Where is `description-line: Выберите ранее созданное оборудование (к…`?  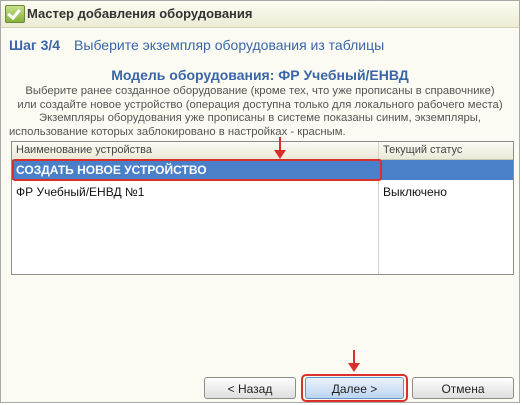
description-line: Выберите ранее созданное оборудование (к… is located at coordinates (260, 91).